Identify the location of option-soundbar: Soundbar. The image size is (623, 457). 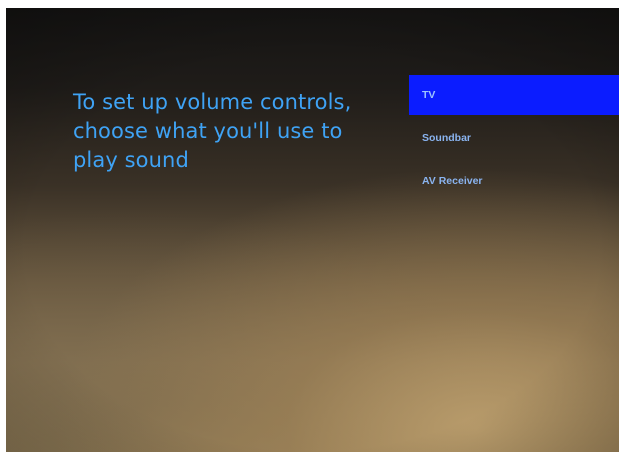
(514, 138).